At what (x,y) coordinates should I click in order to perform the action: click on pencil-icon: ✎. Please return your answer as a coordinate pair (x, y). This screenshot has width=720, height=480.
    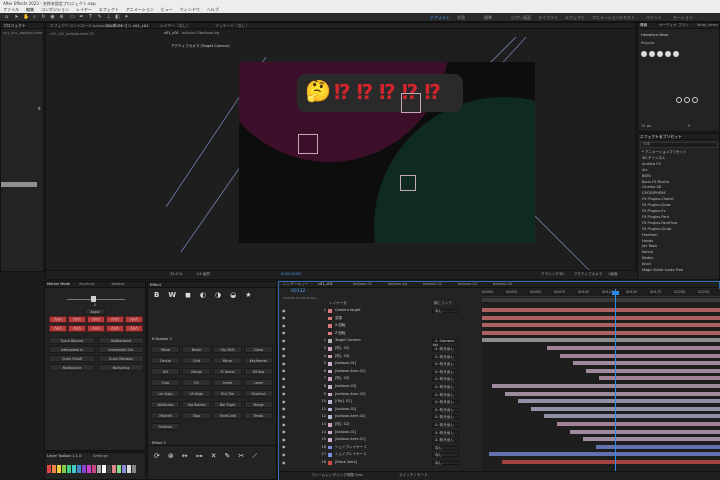
    Looking at the image, I should click on (228, 456).